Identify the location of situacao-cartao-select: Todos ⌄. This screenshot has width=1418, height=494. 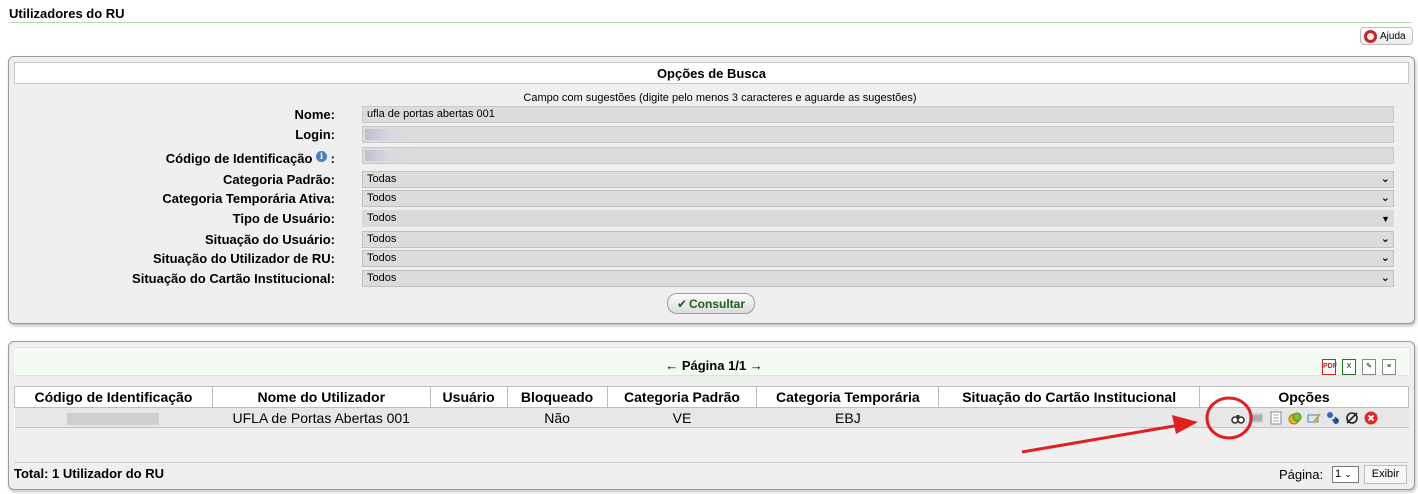
(878, 278).